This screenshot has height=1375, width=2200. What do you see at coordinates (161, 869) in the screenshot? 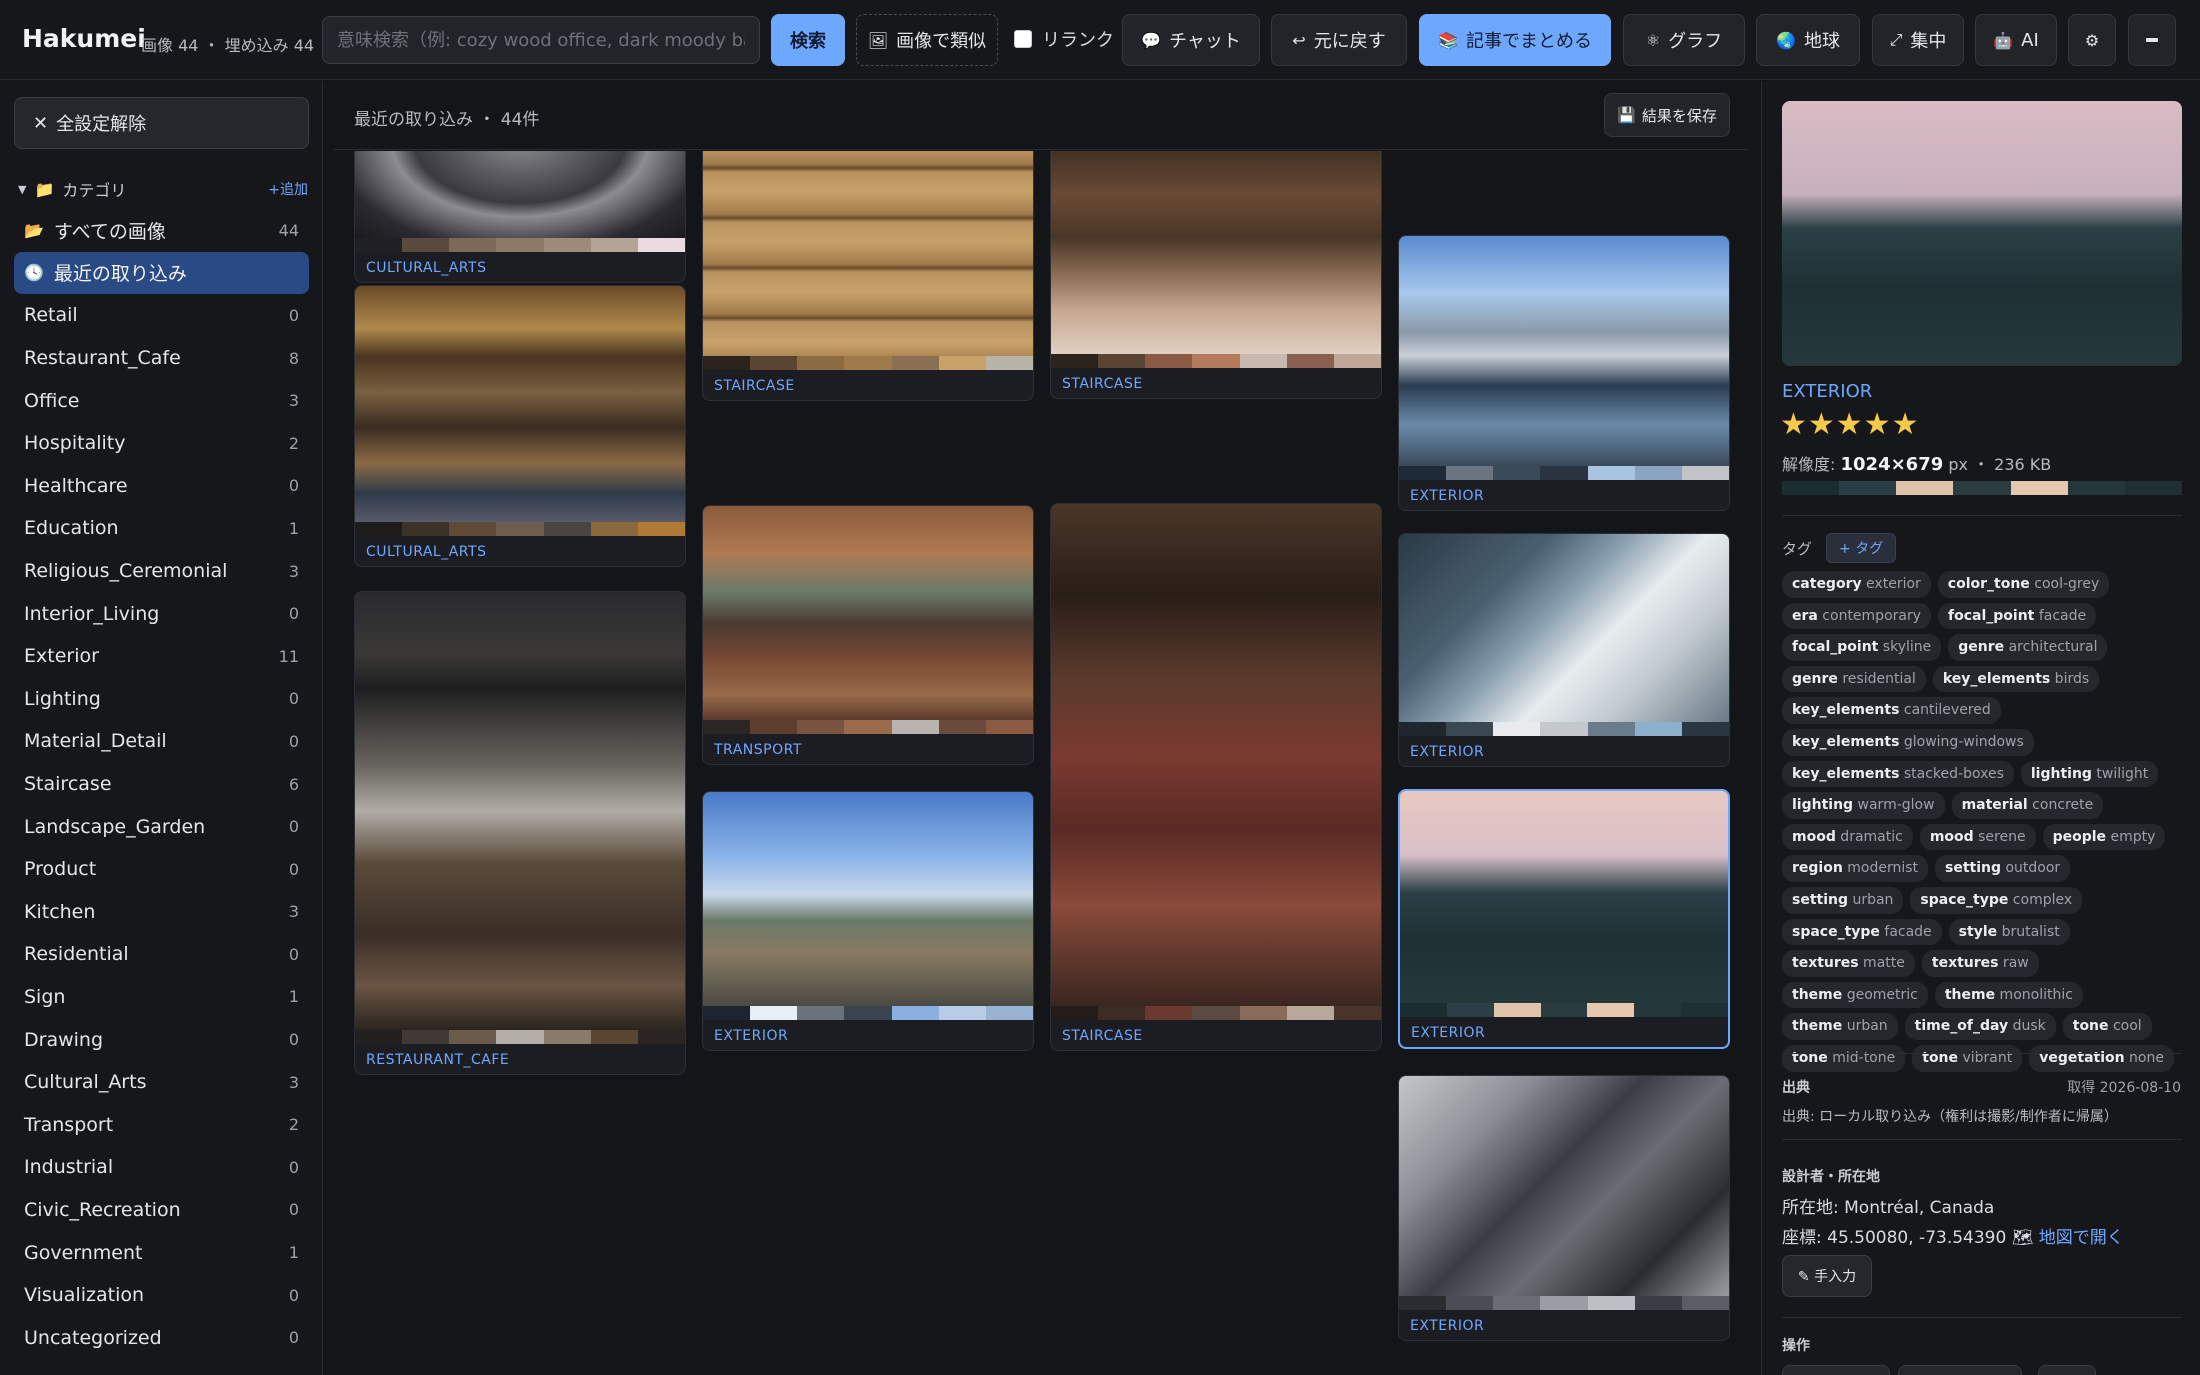
I see `sidebar-item-product: Product 0` at bounding box center [161, 869].